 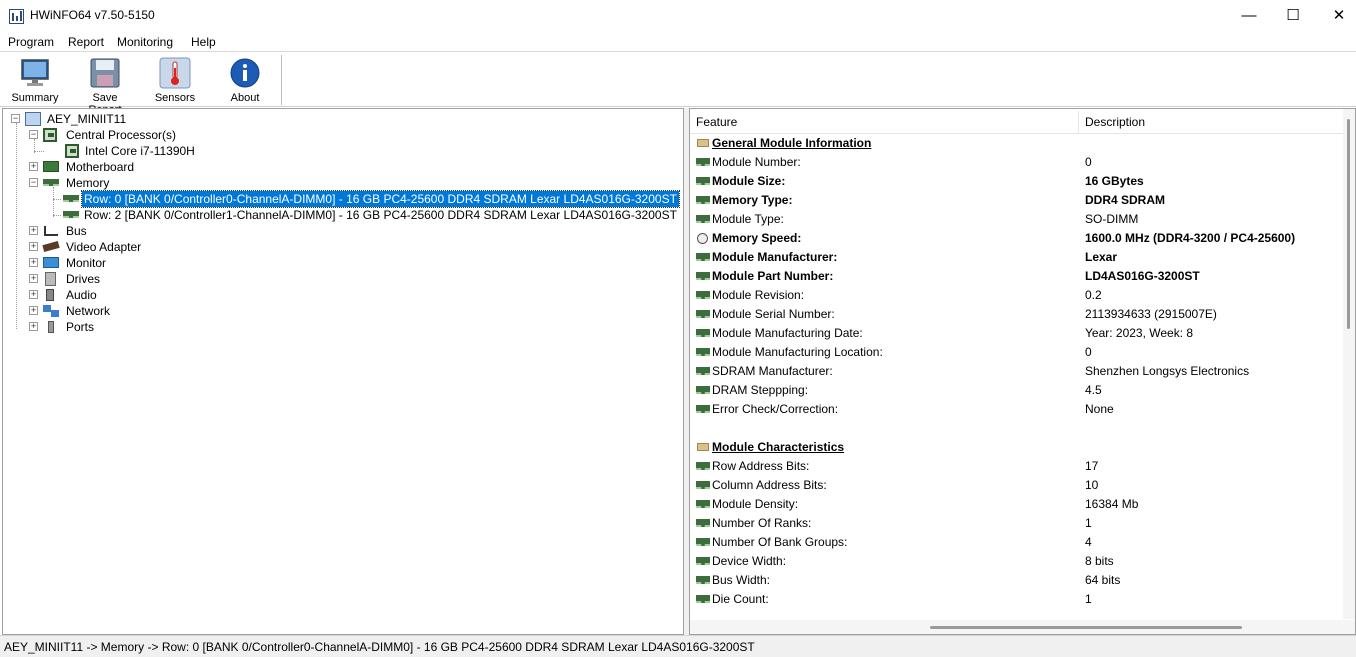 I want to click on feature-value: SO-DIMM, so click(x=1112, y=219).